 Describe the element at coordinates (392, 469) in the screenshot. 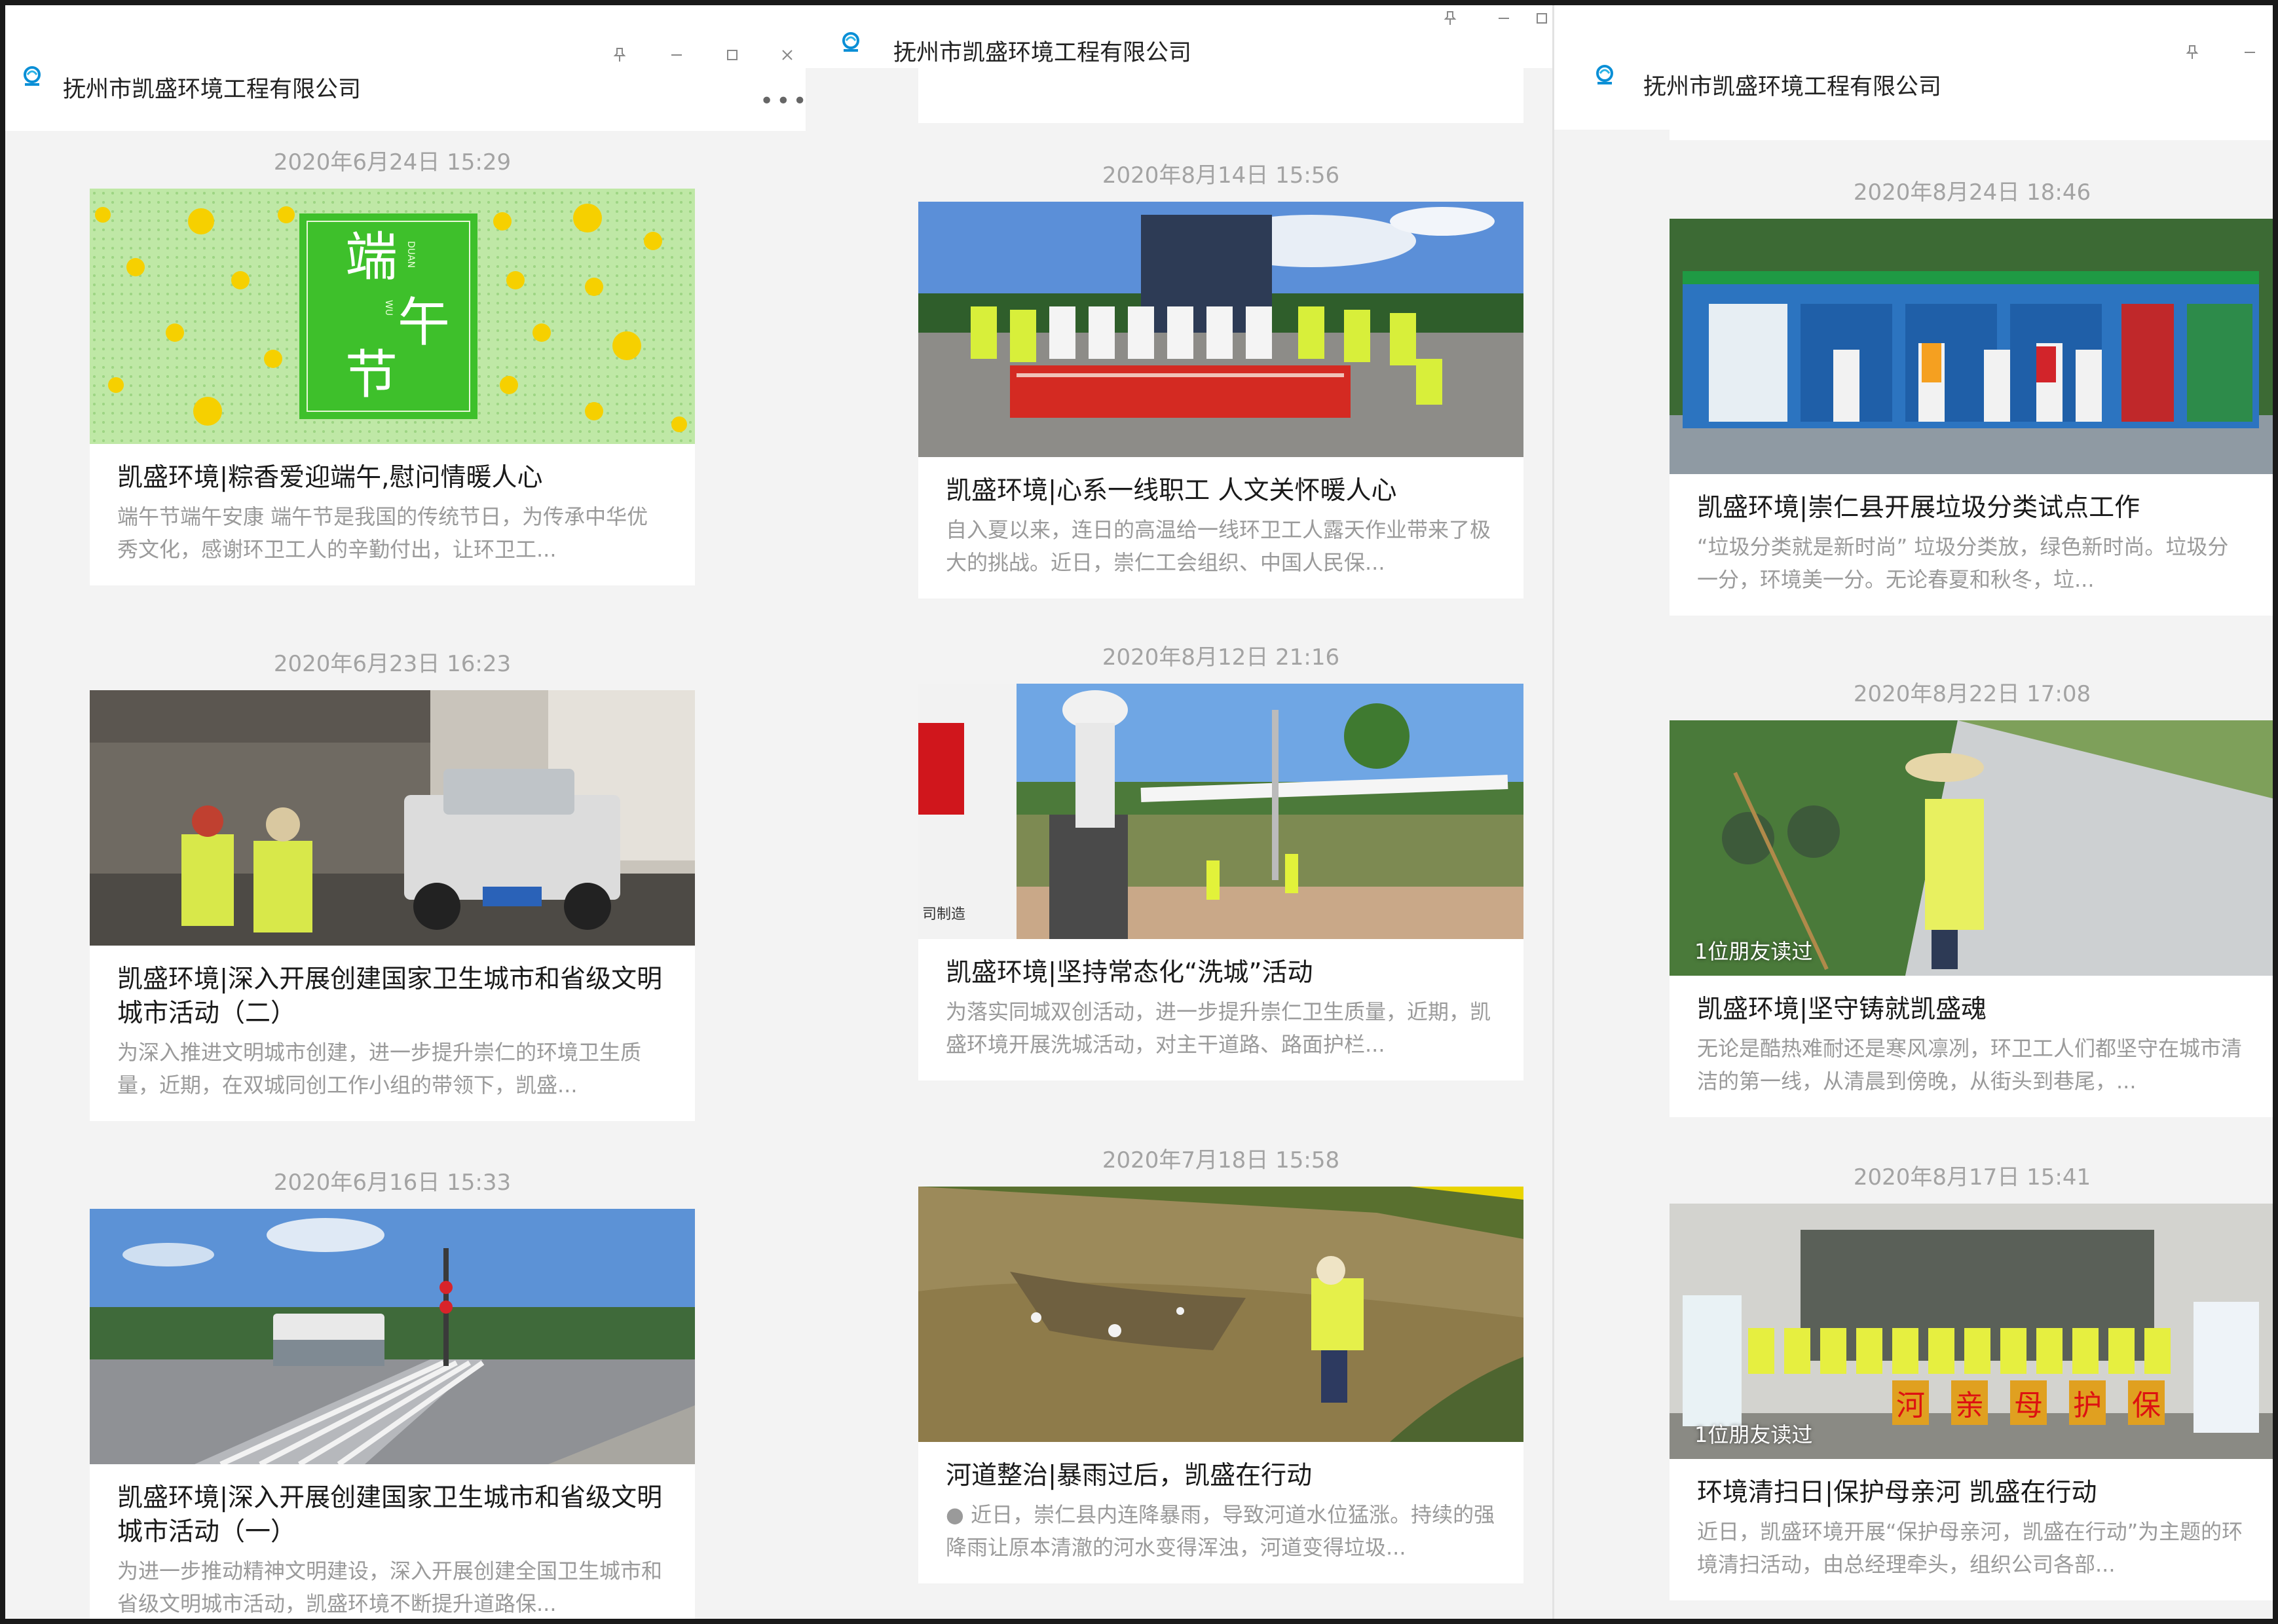

I see `article-title: 凯盛环境|粽香爱迎端午,慰问情暖人心` at that location.